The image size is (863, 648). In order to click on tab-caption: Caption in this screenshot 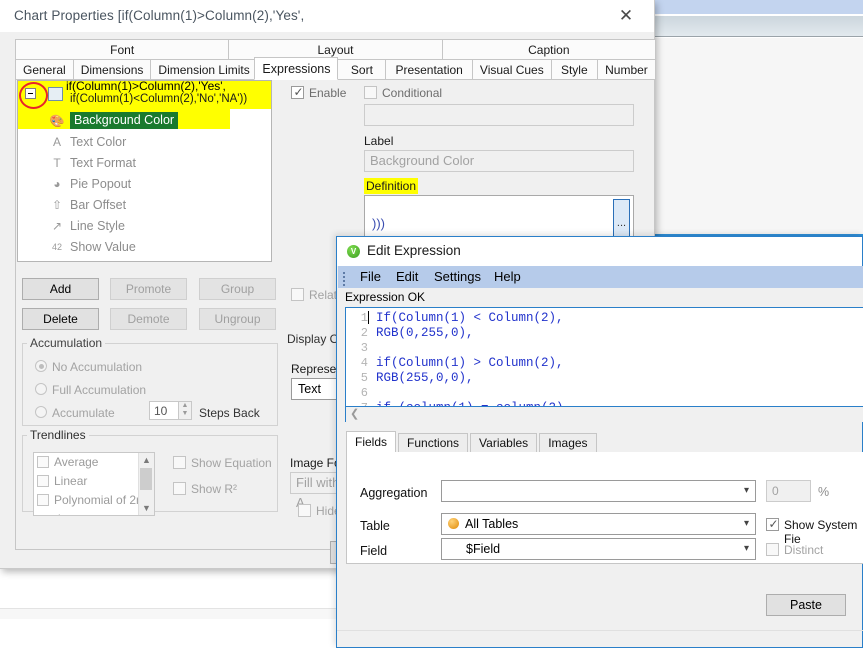, I will do `click(548, 49)`.